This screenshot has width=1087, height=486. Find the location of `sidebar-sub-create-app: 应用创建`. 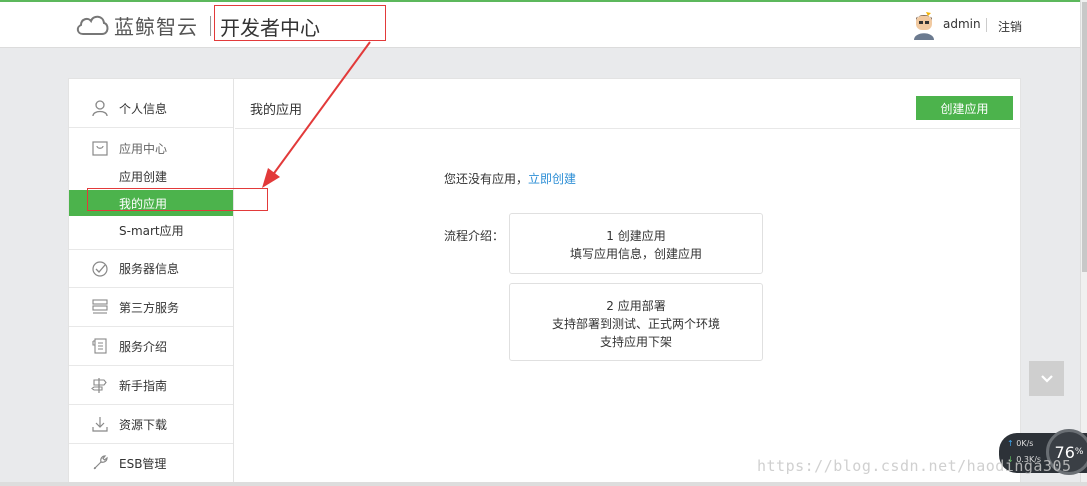

sidebar-sub-create-app: 应用创建 is located at coordinates (151, 176).